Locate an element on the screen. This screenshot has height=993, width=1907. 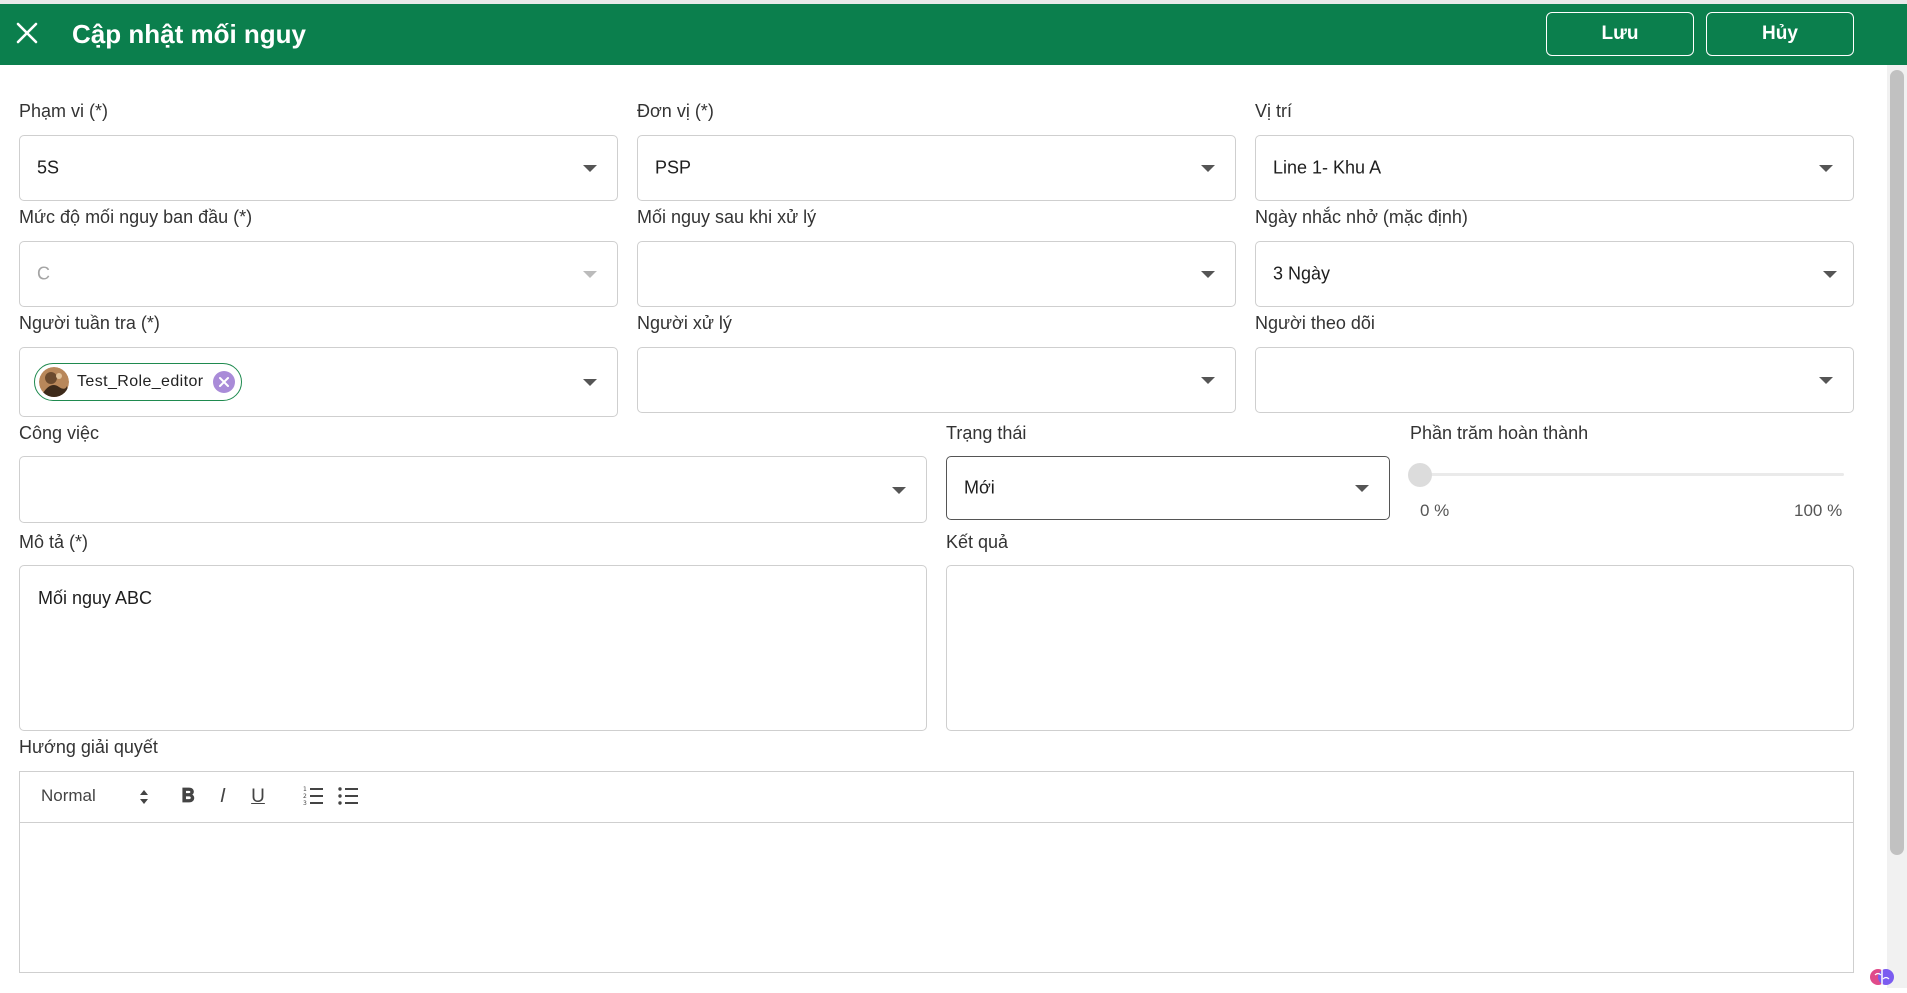
ket-qua-textarea is located at coordinates (1400, 648).